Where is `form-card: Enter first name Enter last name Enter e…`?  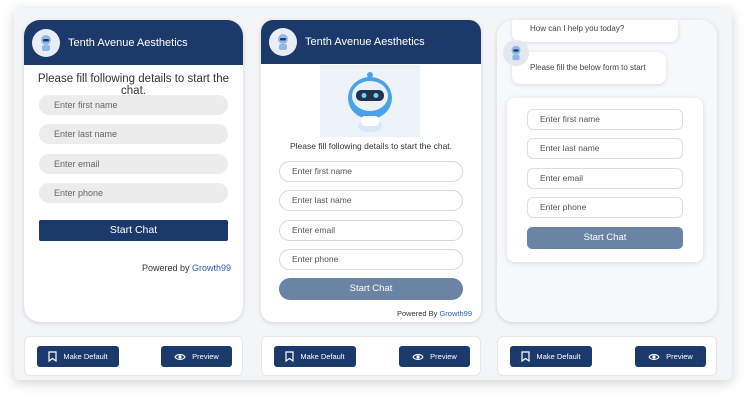
form-card: Enter first name Enter last name Enter e… is located at coordinates (605, 180).